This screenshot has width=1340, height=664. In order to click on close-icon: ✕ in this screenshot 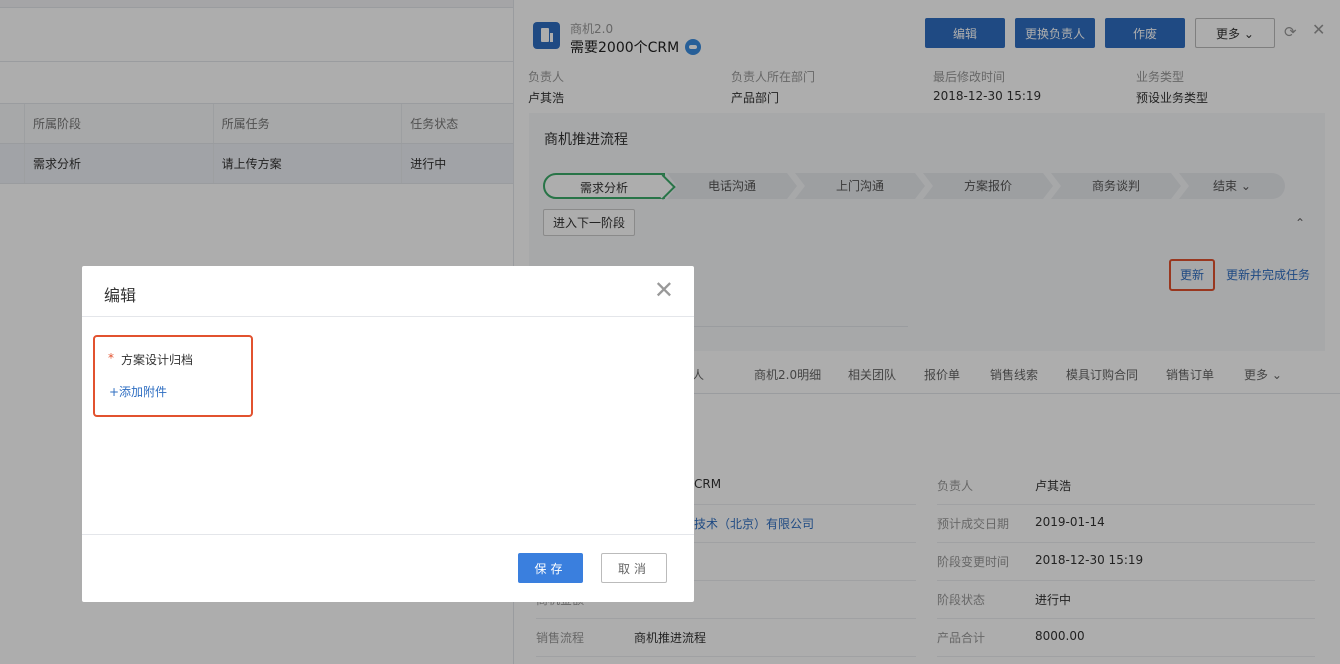, I will do `click(664, 290)`.